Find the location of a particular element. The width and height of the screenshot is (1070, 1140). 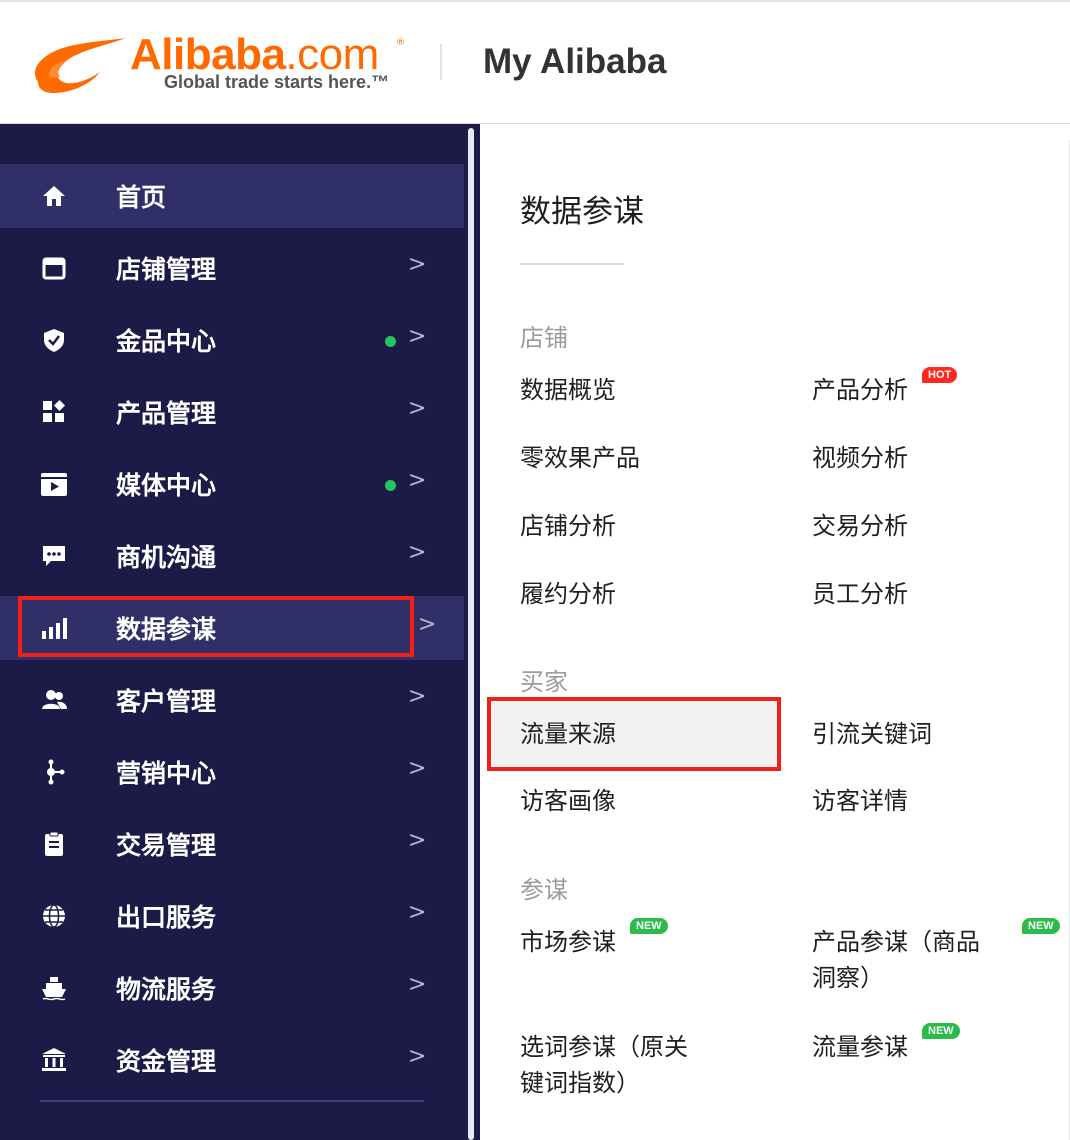

logo-registered-mark: ® is located at coordinates (400, 43).